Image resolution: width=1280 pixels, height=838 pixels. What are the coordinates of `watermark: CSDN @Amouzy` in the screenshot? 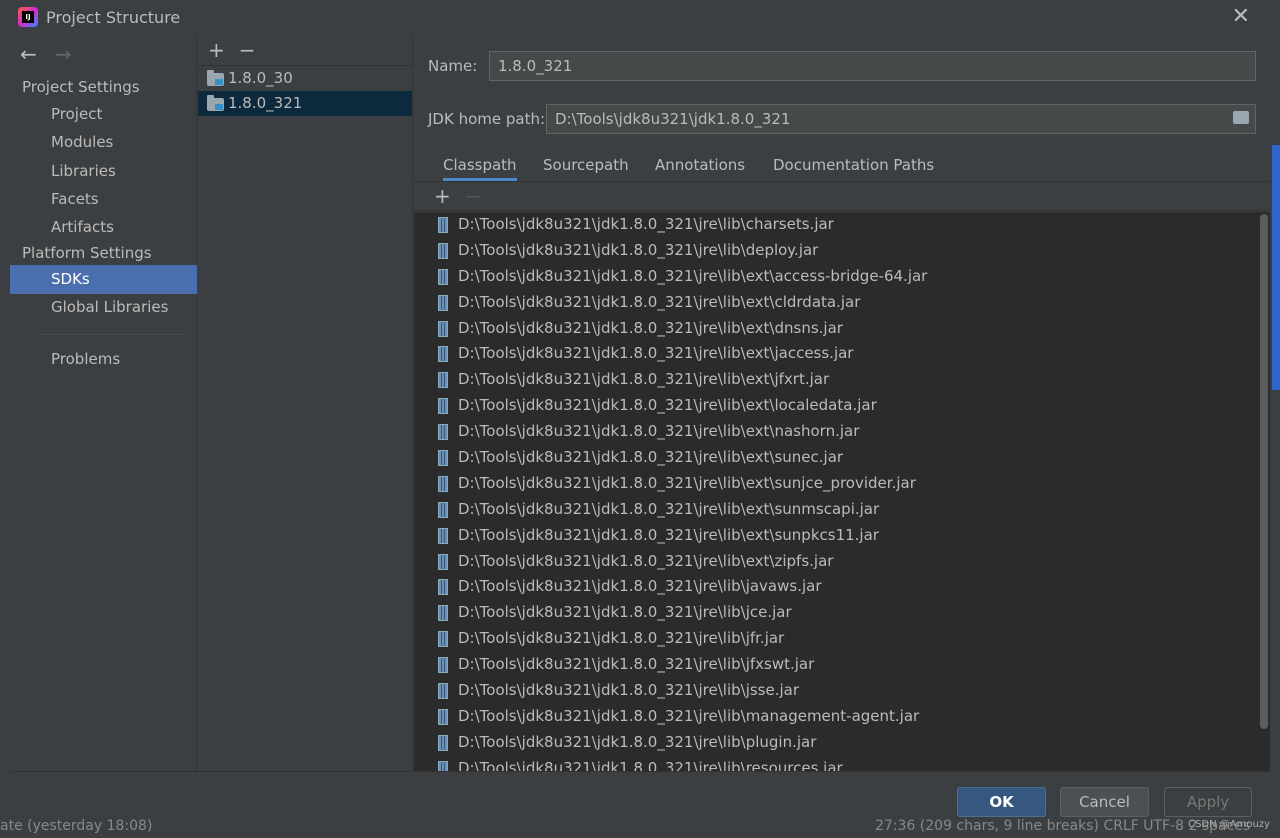 It's located at (1229, 824).